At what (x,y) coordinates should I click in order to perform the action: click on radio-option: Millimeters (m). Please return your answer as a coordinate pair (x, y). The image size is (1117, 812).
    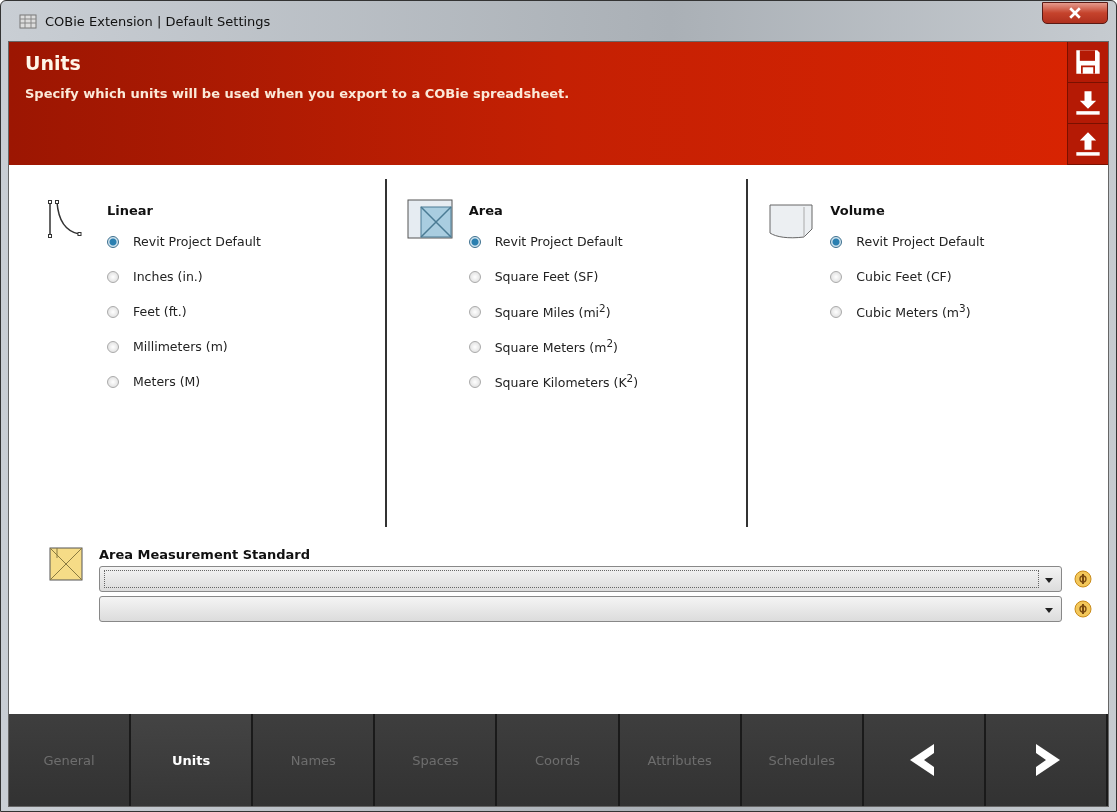
    Looking at the image, I should click on (184, 346).